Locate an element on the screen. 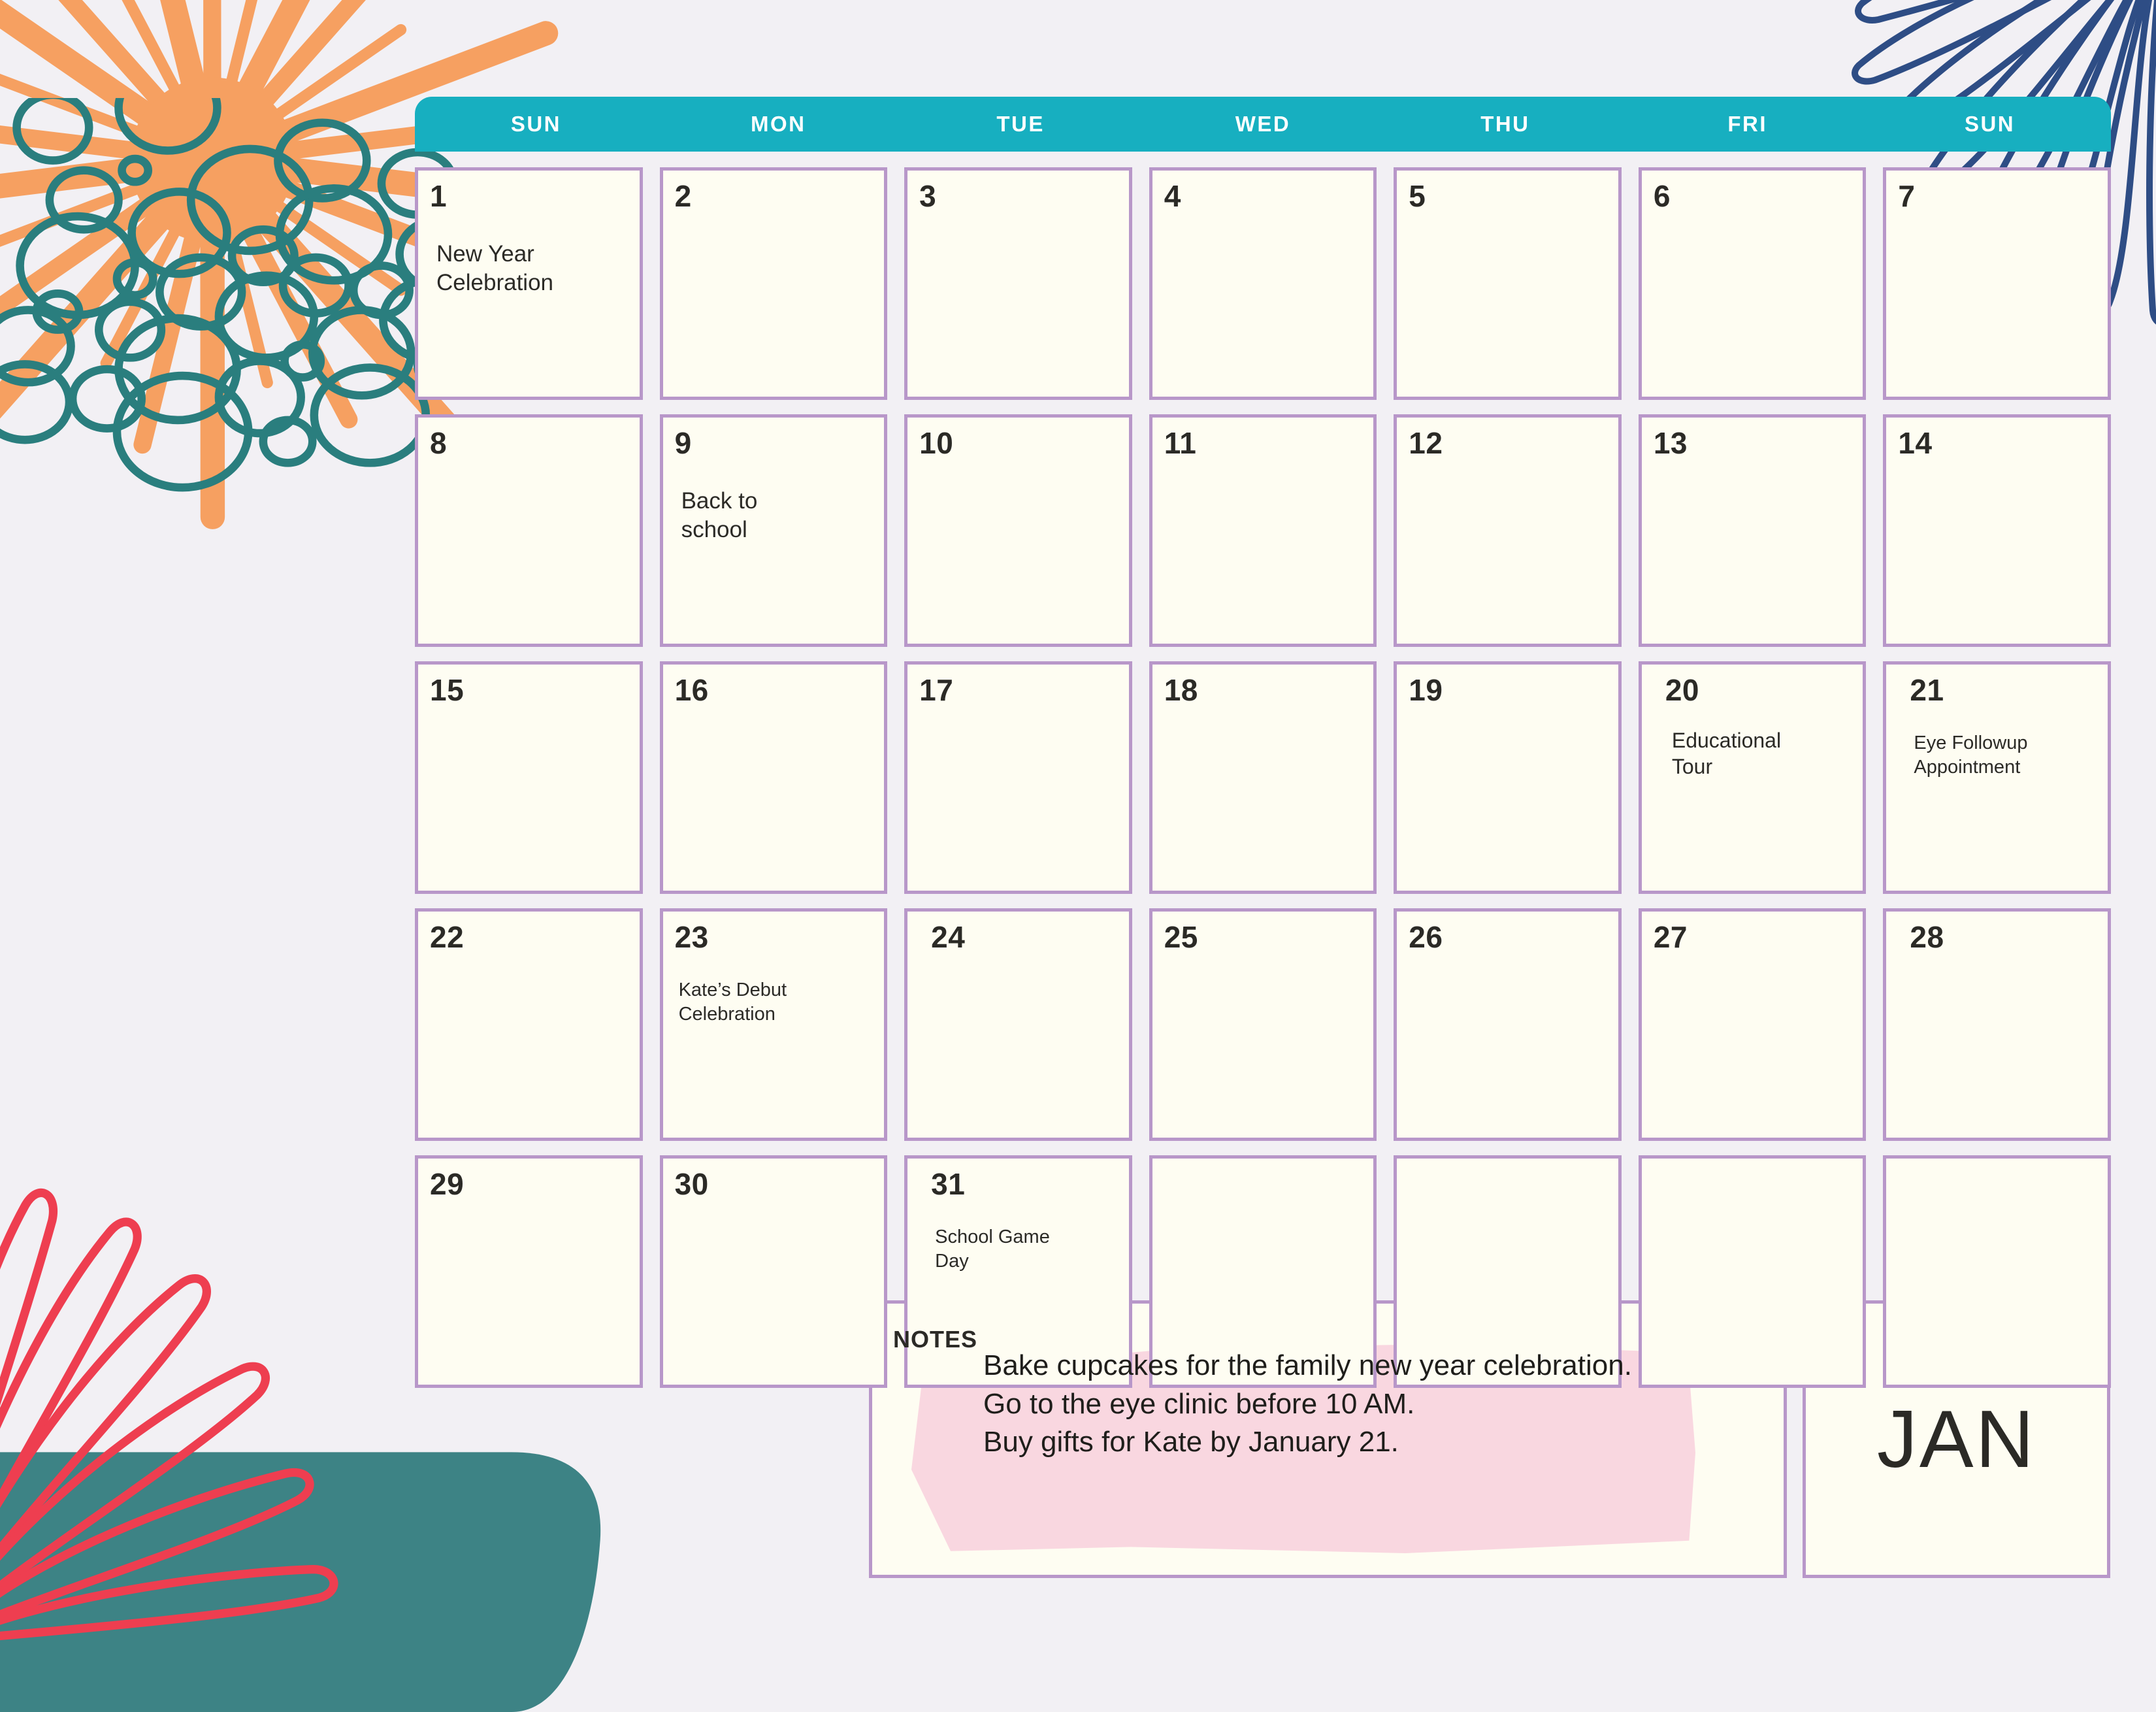 Image resolution: width=2156 pixels, height=1712 pixels. day-number: 3 is located at coordinates (1018, 196).